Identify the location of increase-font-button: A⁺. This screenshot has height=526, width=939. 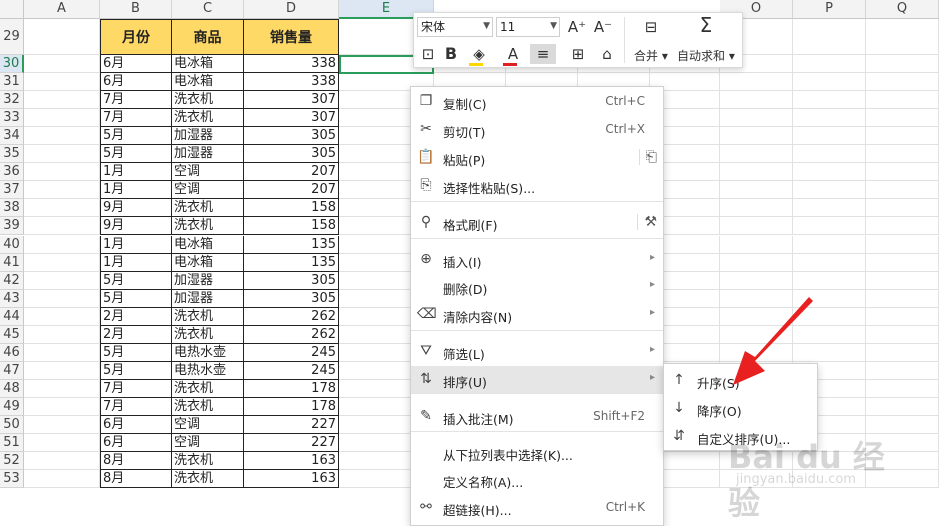
(577, 27).